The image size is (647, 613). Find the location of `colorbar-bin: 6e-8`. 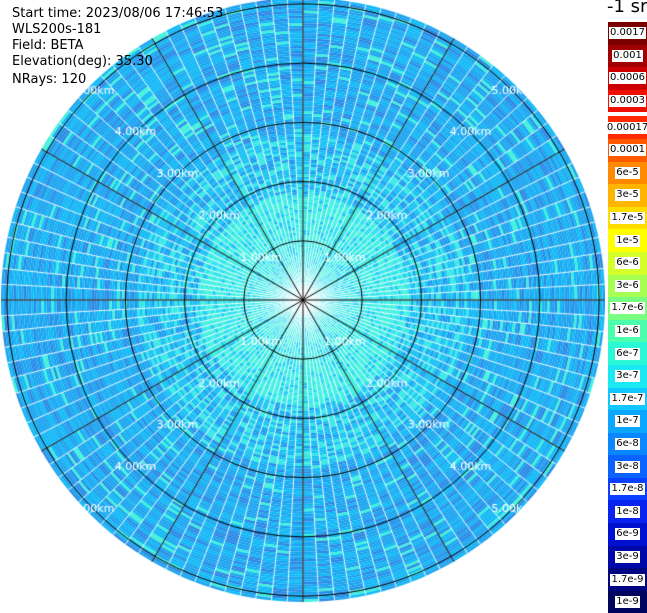

colorbar-bin: 6e-8 is located at coordinates (627, 444).